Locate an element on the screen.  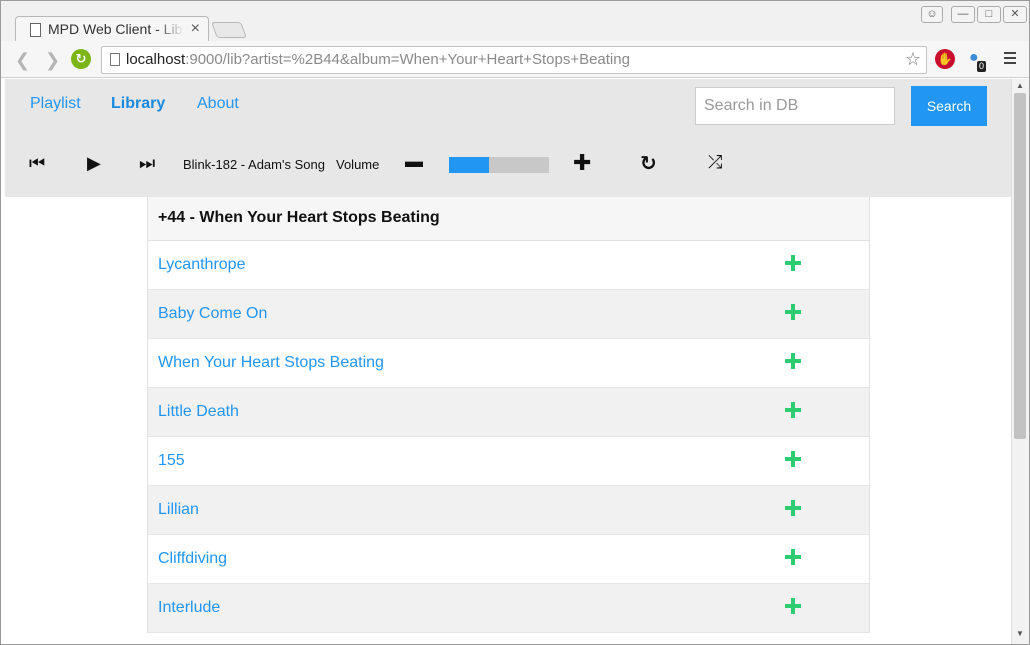
next-icon: ⏭ is located at coordinates (147, 163).